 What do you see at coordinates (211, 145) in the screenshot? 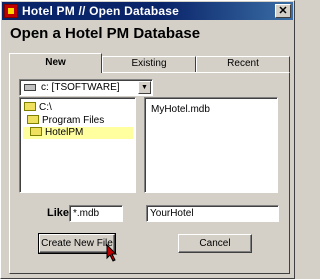
I see `file-list: MyHotel.mdb` at bounding box center [211, 145].